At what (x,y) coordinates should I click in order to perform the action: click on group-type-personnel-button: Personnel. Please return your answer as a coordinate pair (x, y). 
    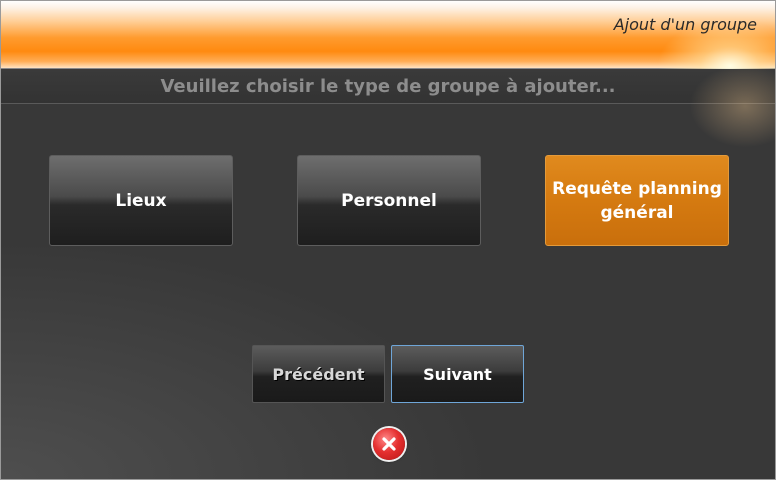
    Looking at the image, I should click on (389, 200).